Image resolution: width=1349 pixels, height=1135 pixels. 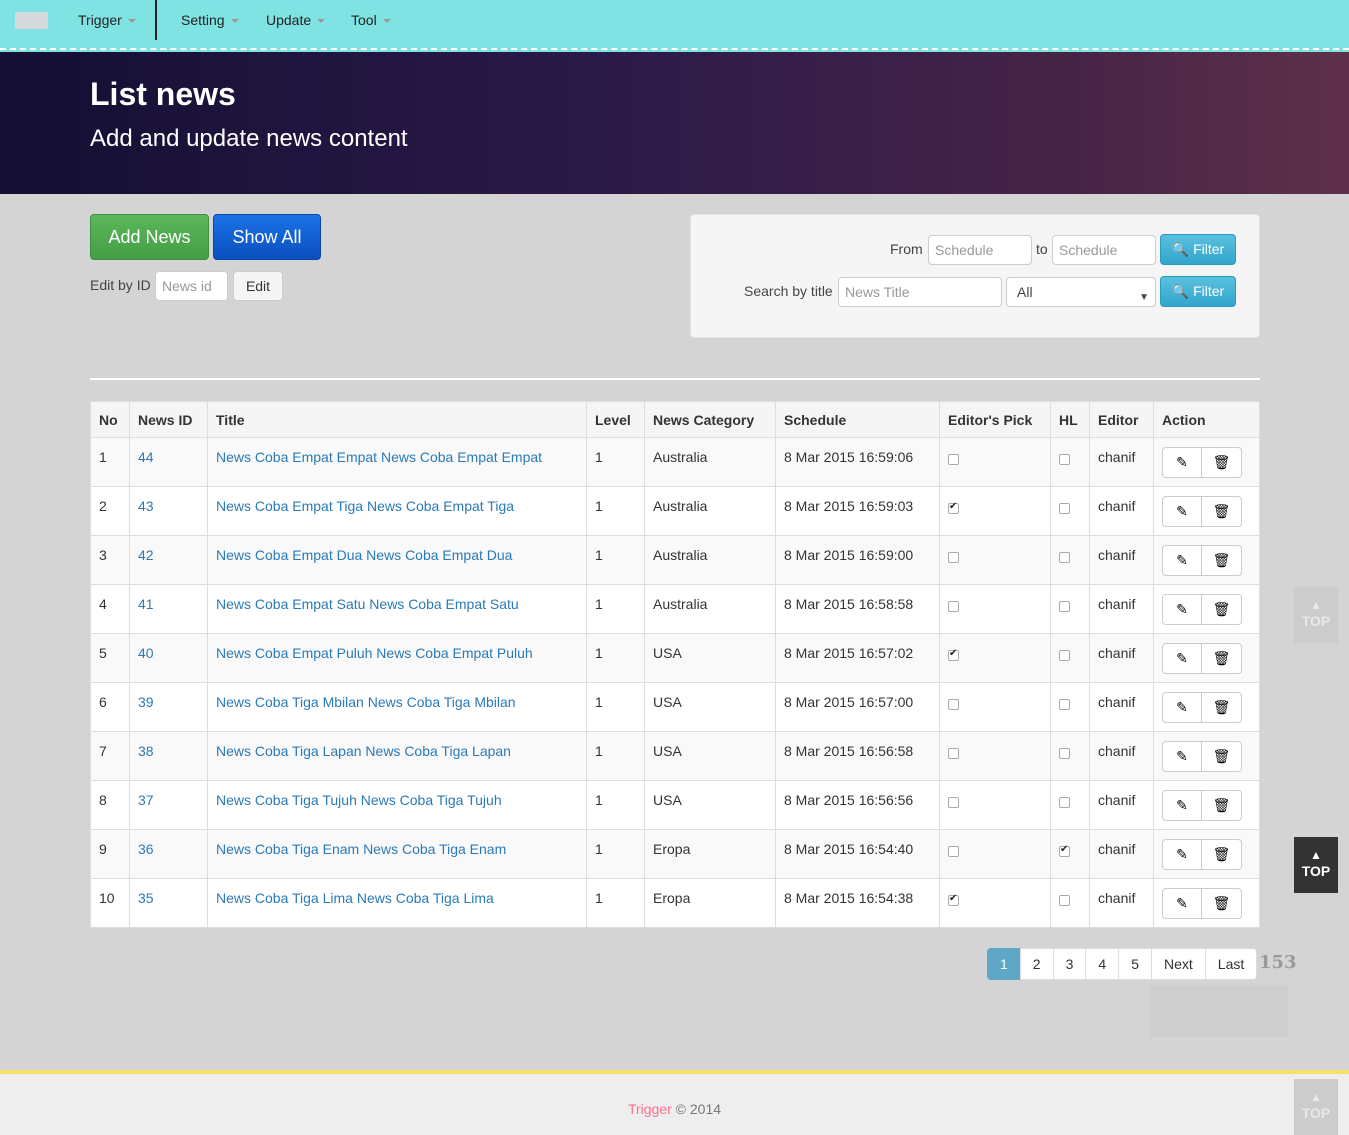 I want to click on col-editors-pick: Editor's Pick, so click(x=995, y=419).